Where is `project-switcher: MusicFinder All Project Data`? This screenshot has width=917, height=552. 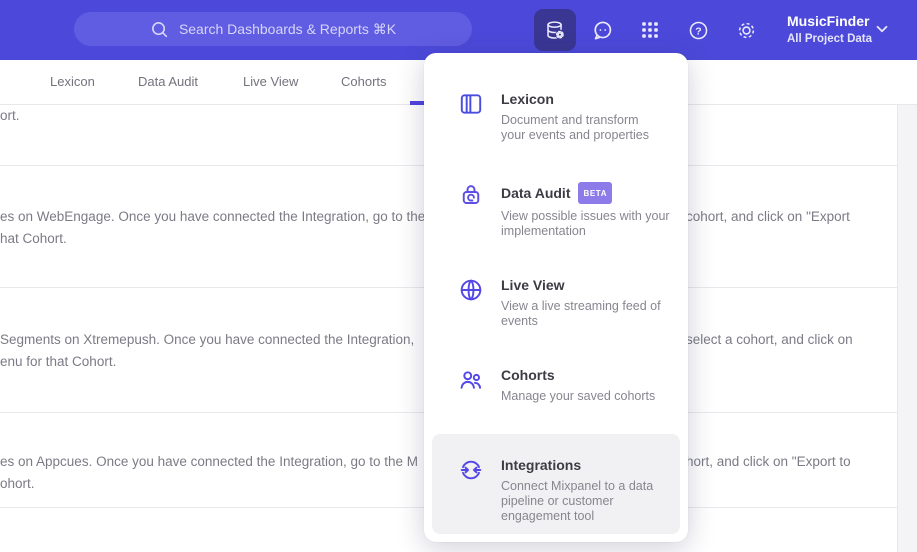
project-switcher: MusicFinder All Project Data is located at coordinates (829, 29).